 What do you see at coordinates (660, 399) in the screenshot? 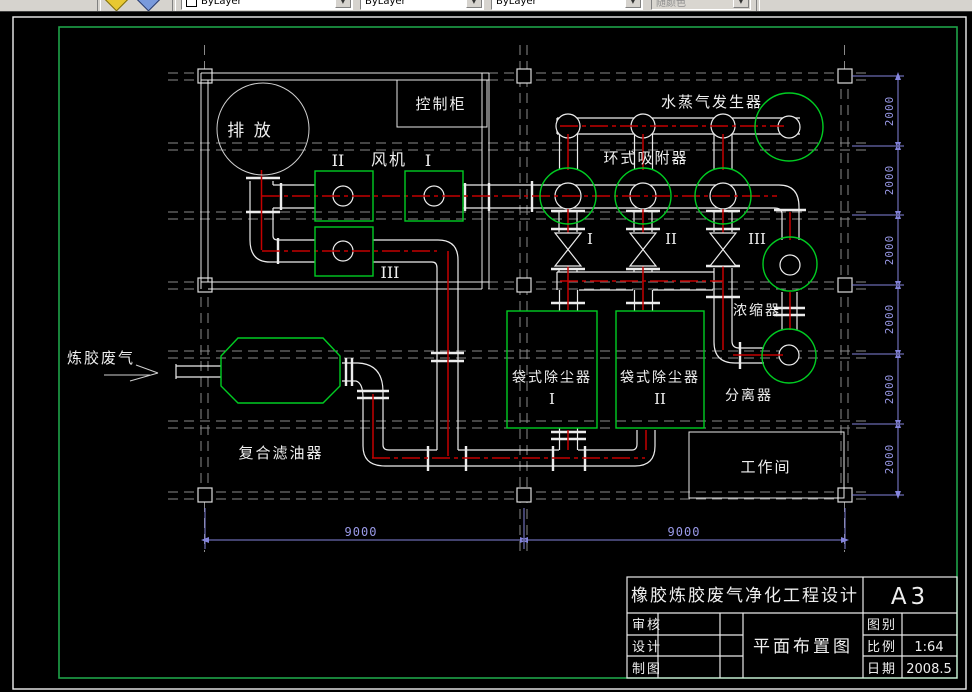
I see `bag-filter-2-number: II` at bounding box center [660, 399].